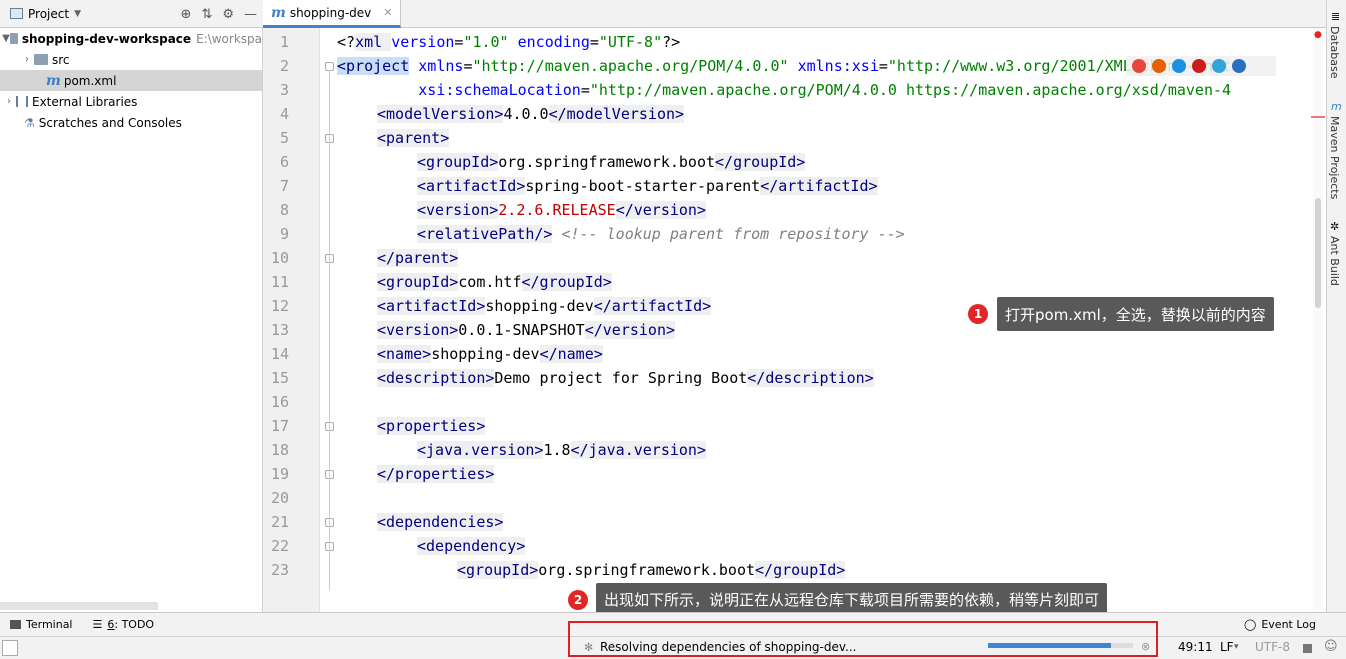 Image resolution: width=1346 pixels, height=659 pixels. Describe the element at coordinates (1318, 117) in the screenshot. I see `error-stripe` at that location.